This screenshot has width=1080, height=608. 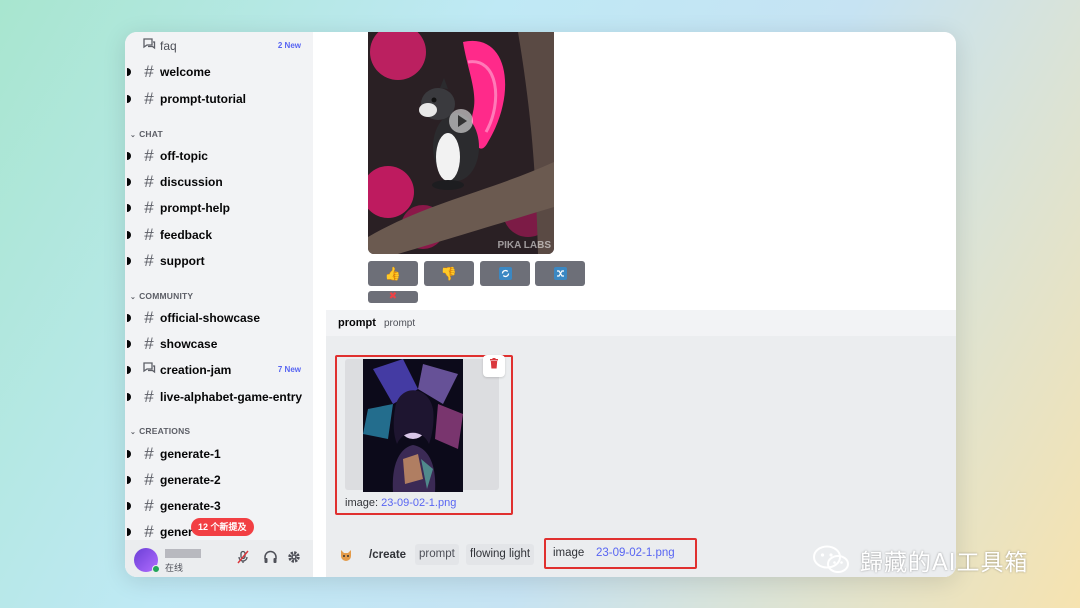 What do you see at coordinates (635, 553) in the screenshot?
I see `option-value: 23-09-02-1.png` at bounding box center [635, 553].